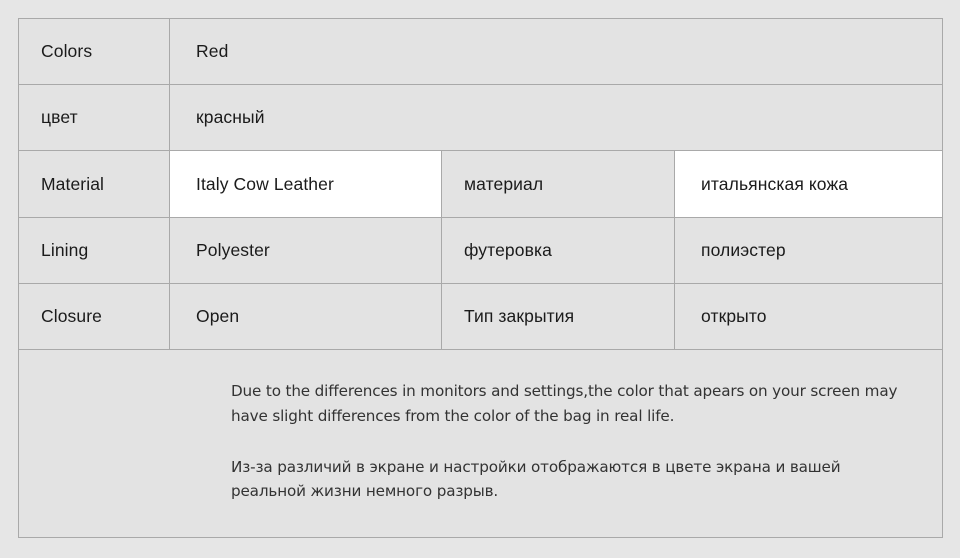  Describe the element at coordinates (808, 316) in the screenshot. I see `spec-value-closure-ru: открыто` at that location.